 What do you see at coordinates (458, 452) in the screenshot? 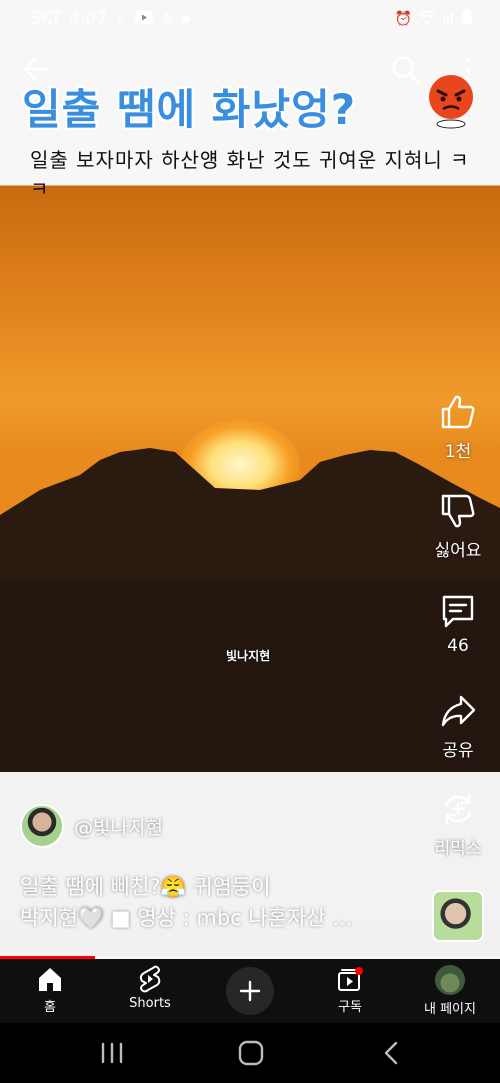
I see `like-count: 1천` at bounding box center [458, 452].